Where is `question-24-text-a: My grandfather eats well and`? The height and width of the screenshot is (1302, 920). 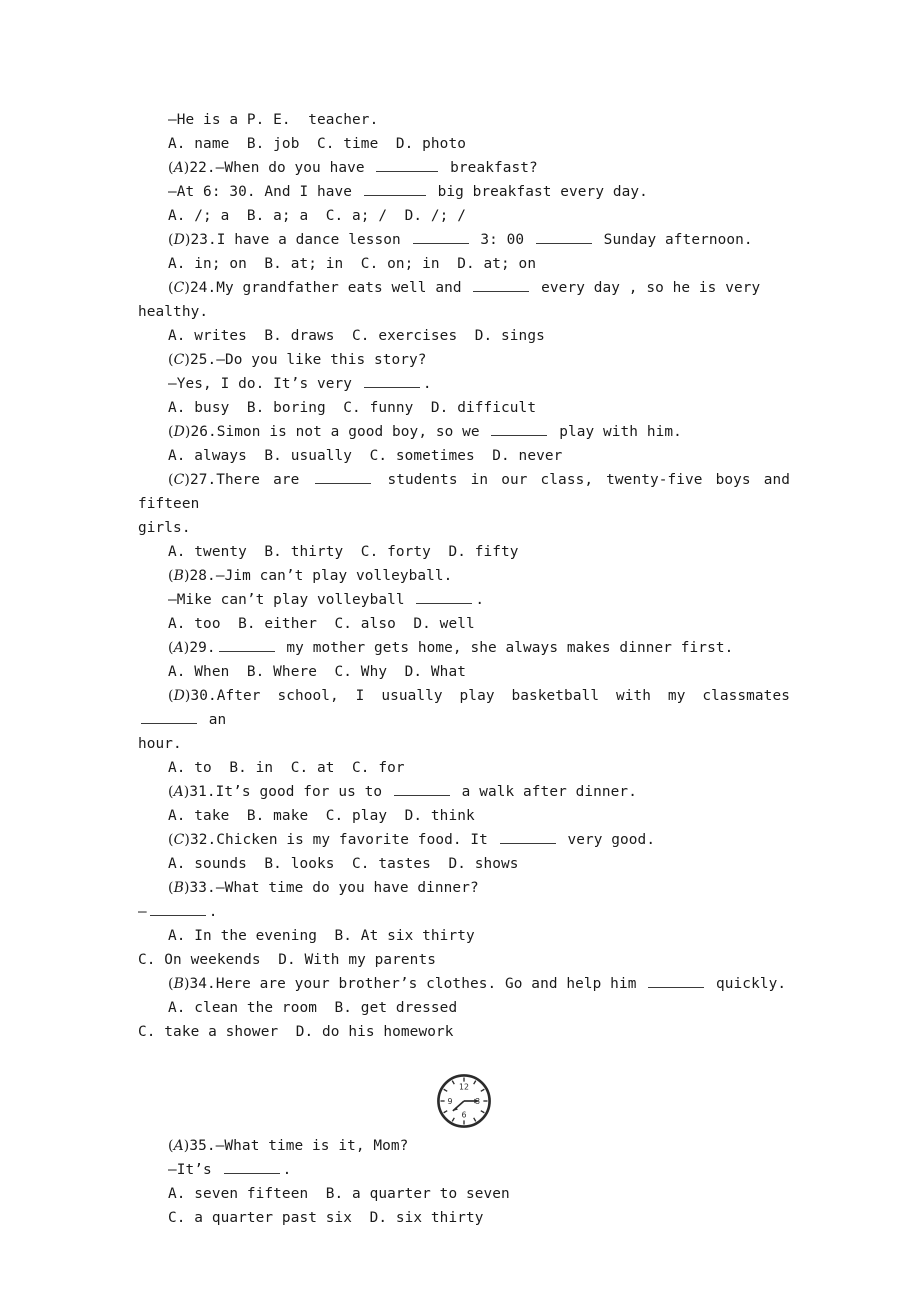 question-24-text-a: My grandfather eats well and is located at coordinates (343, 288).